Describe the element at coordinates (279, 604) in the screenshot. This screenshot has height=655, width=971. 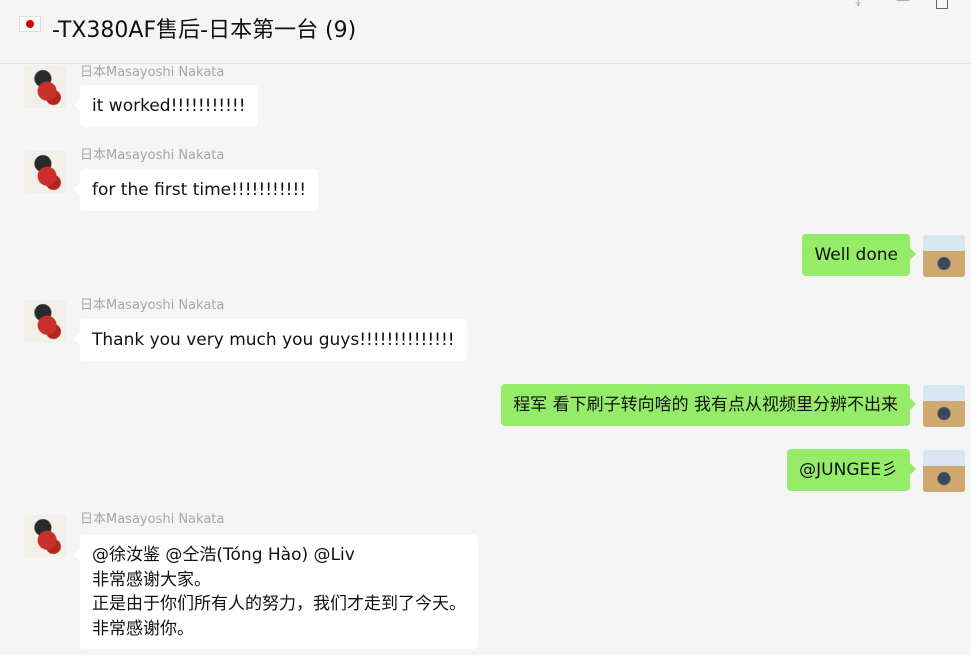
I see `message-line: 正是由于你们所有人的努力，我们才走到了今天。` at that location.